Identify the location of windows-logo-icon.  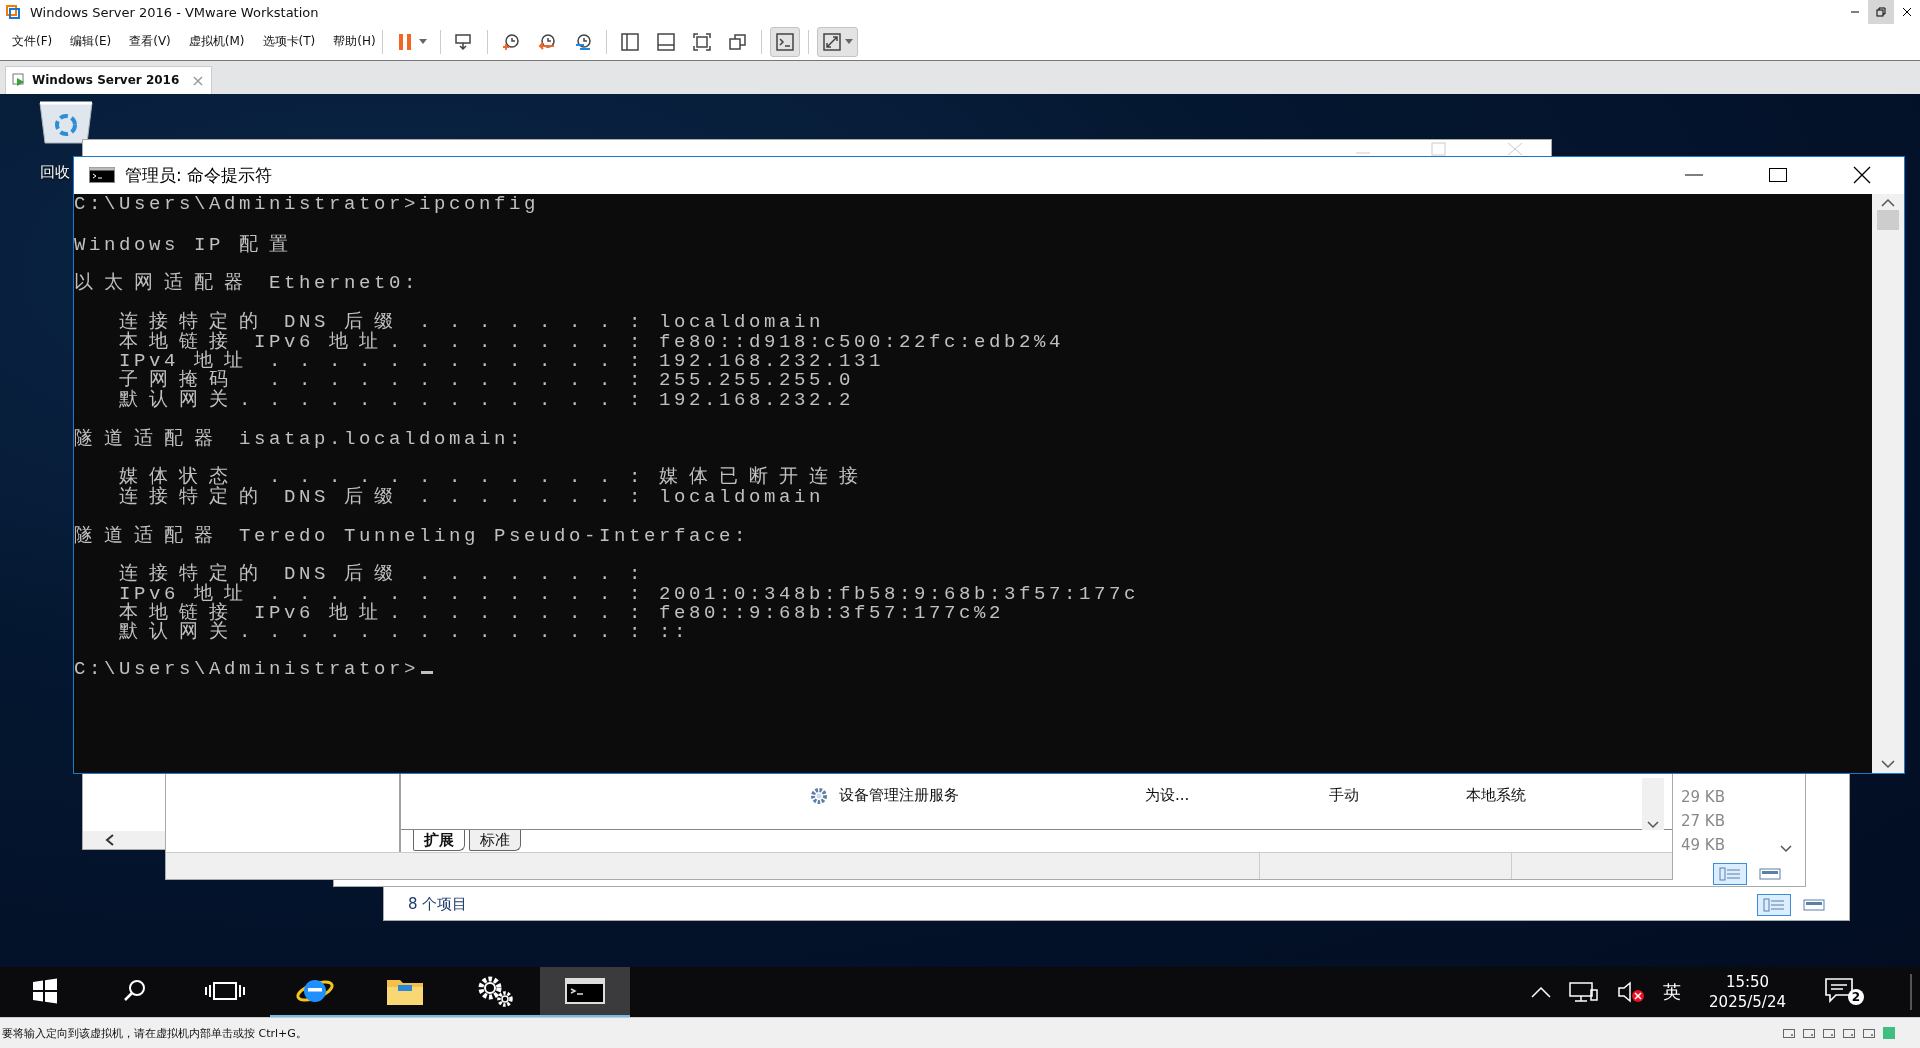
(45, 991).